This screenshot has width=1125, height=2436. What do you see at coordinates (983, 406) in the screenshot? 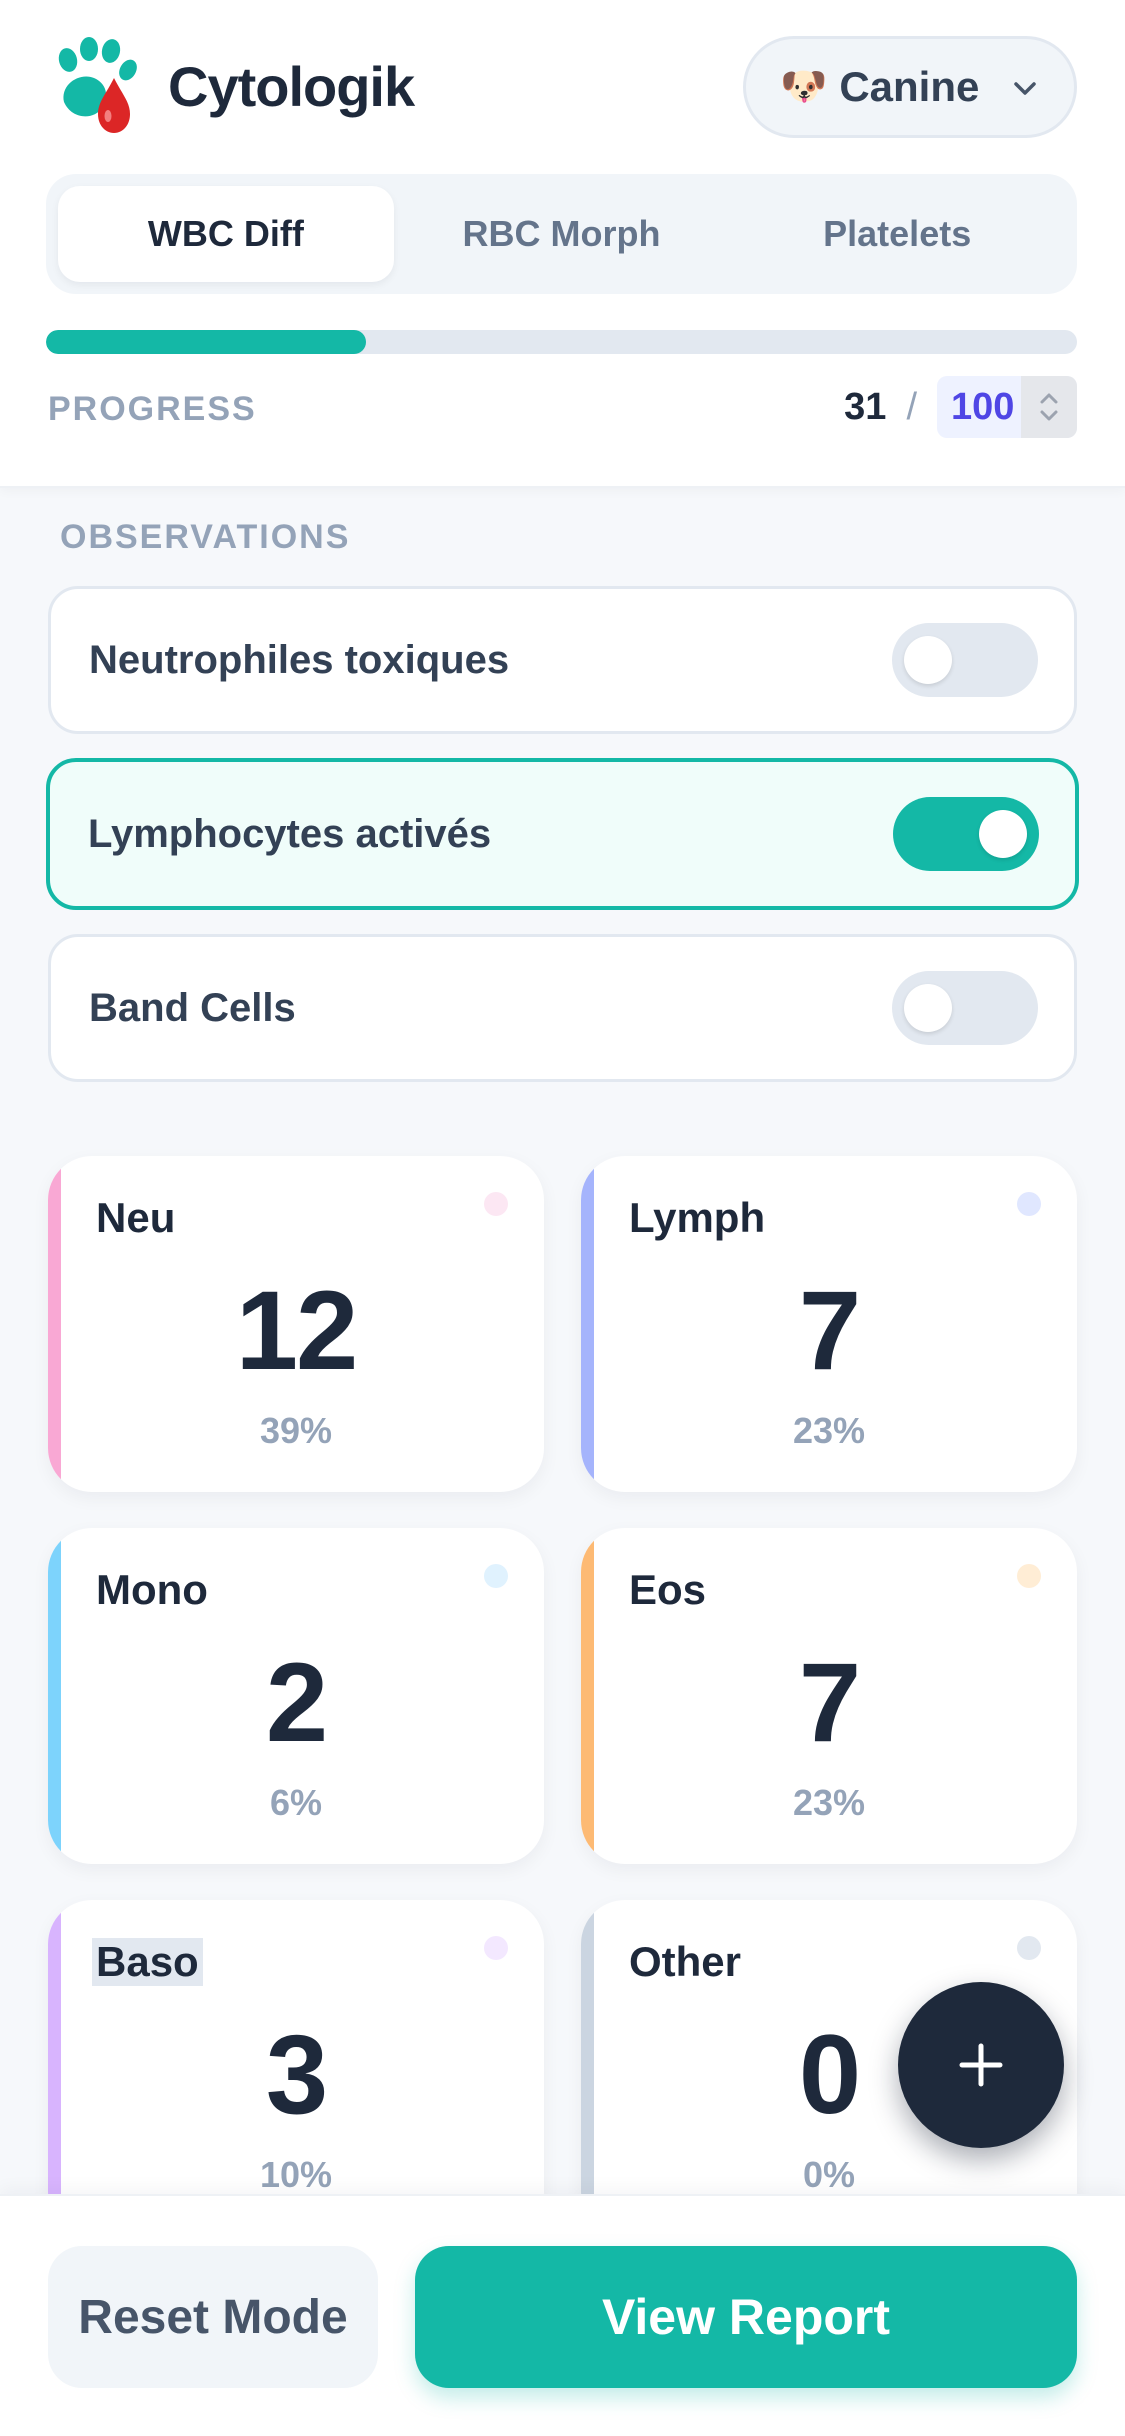
I see `target-count-value: 100` at bounding box center [983, 406].